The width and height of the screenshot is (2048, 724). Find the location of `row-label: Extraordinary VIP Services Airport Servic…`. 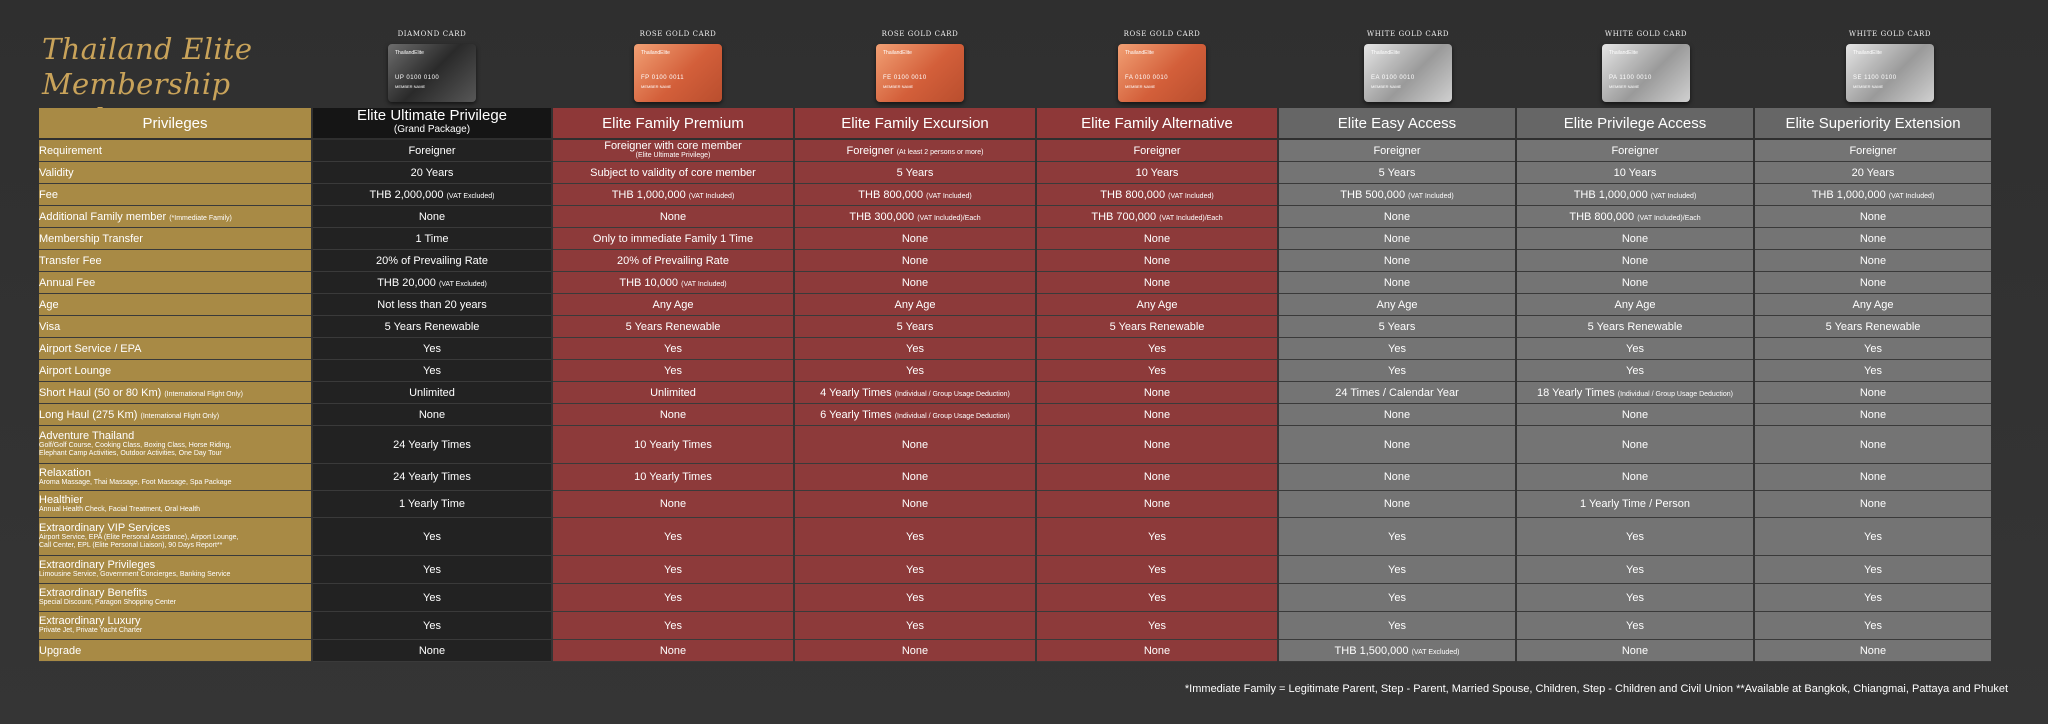

row-label: Extraordinary VIP Services Airport Servic… is located at coordinates (175, 537).